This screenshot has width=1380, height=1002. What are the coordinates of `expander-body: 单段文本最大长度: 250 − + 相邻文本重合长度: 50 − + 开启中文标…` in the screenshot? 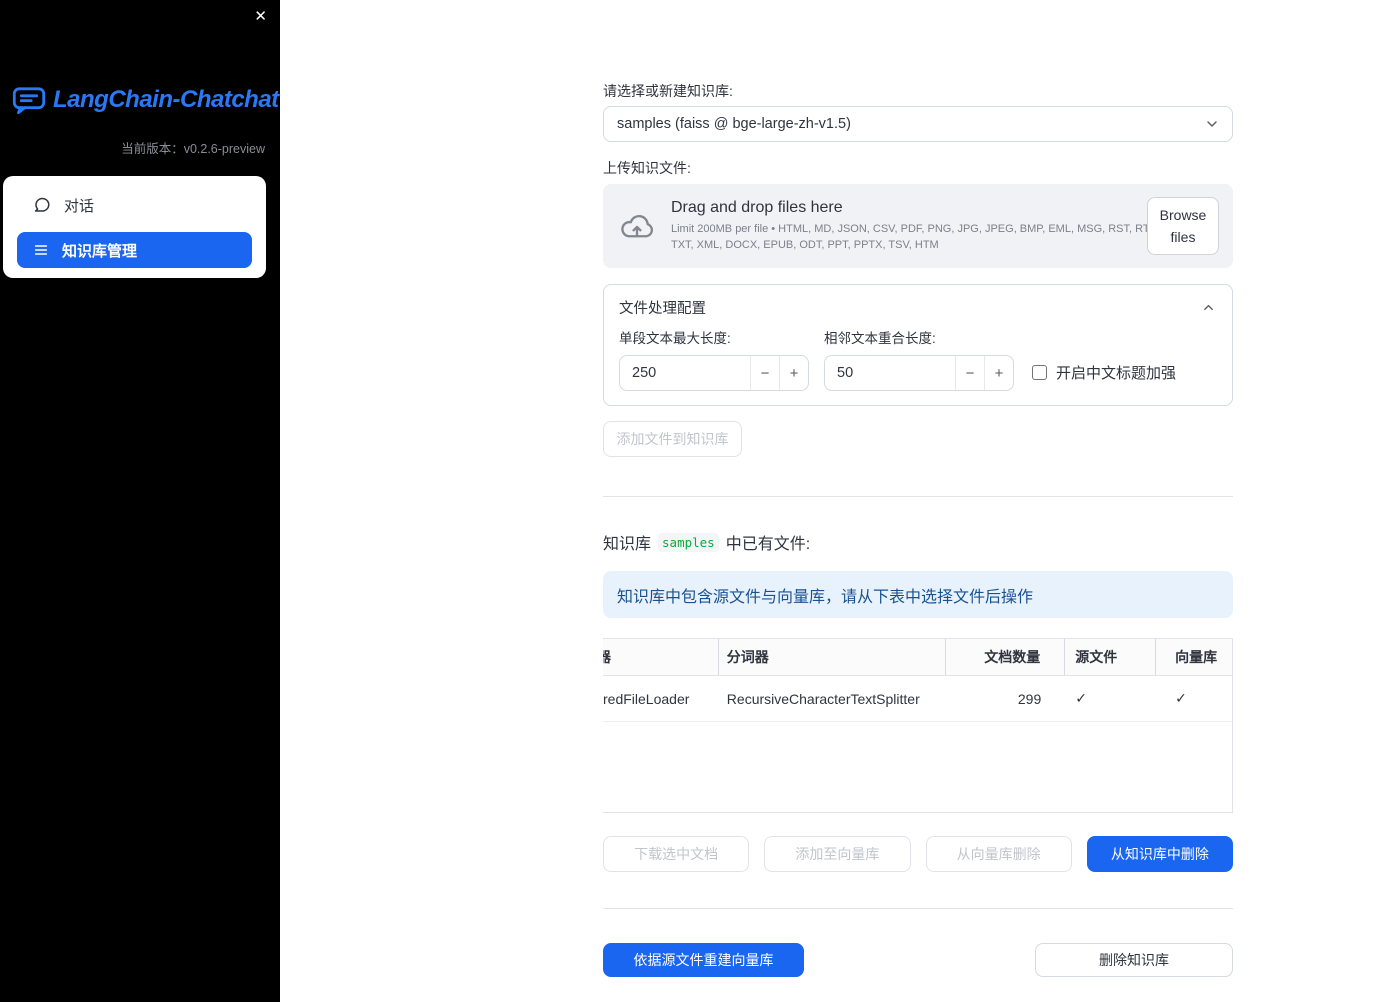 It's located at (918, 366).